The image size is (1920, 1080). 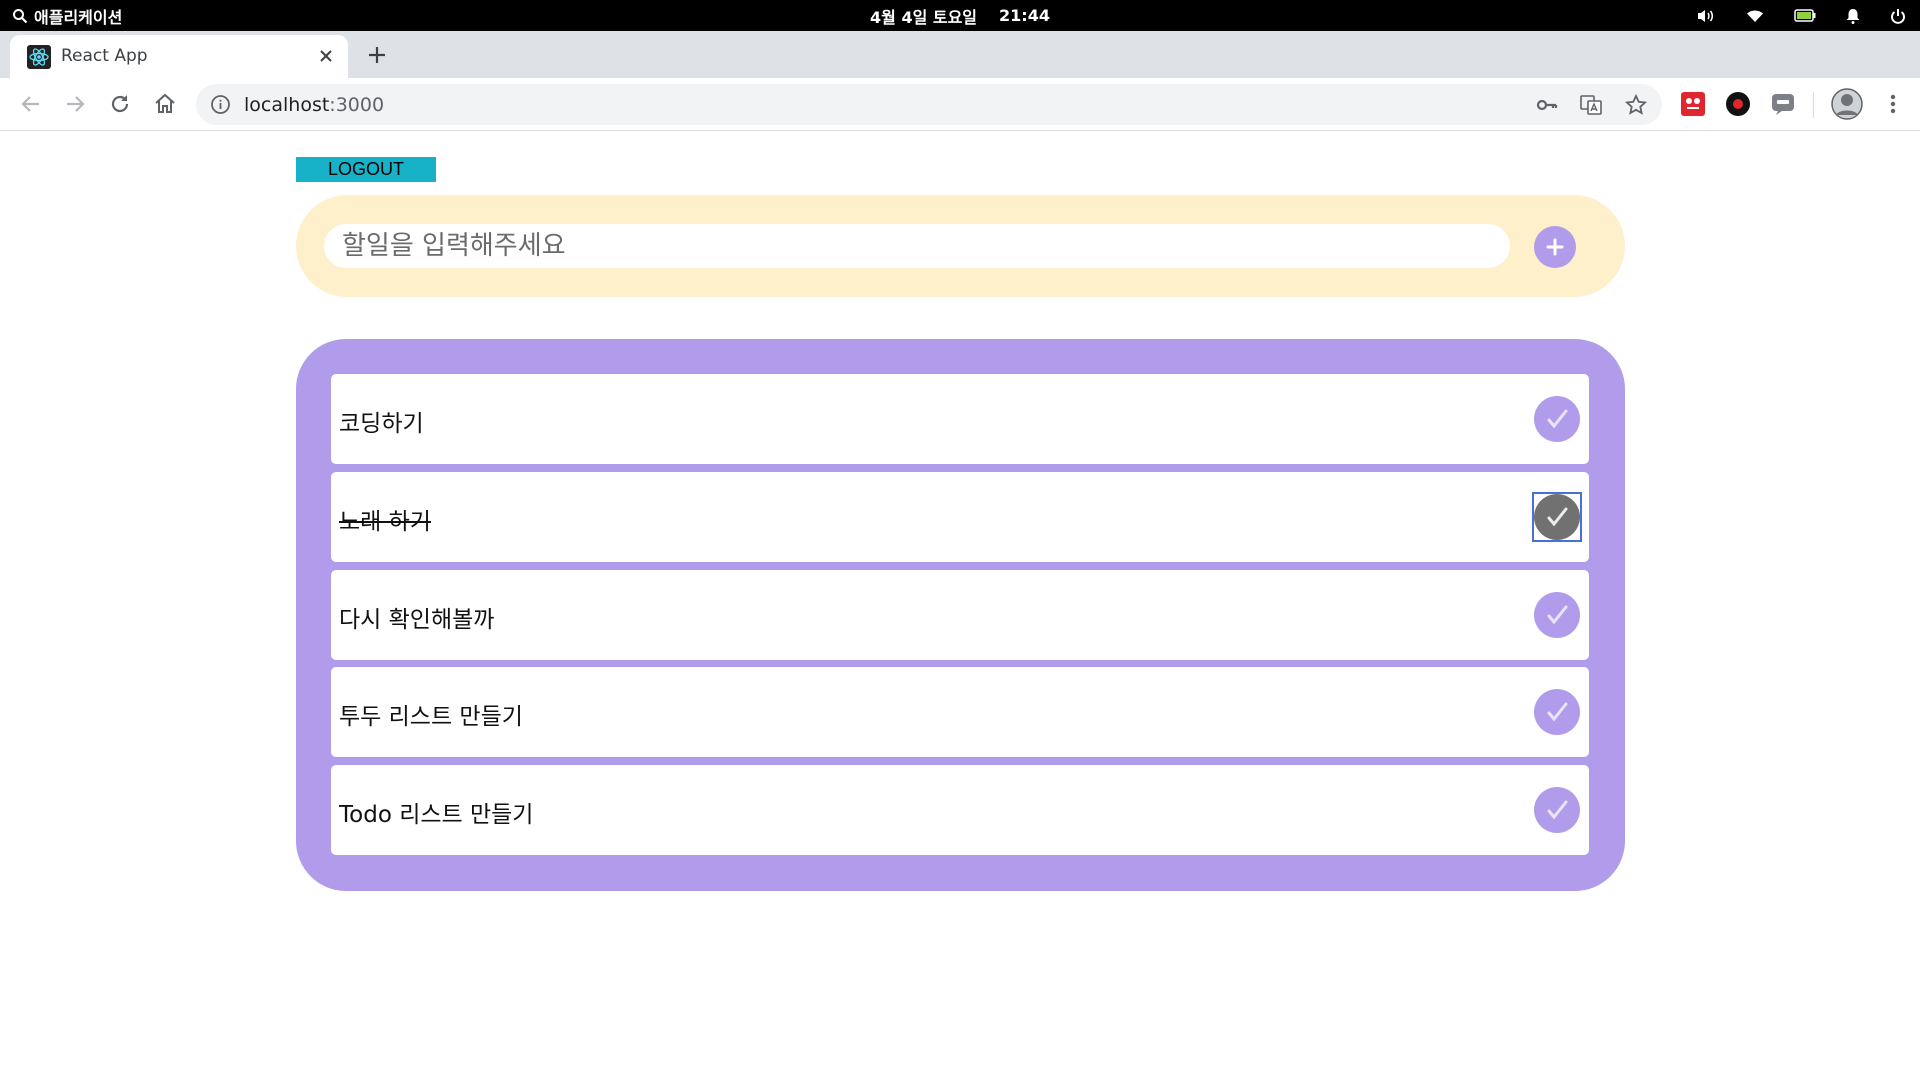 What do you see at coordinates (1755, 16) in the screenshot?
I see `wifi-icon` at bounding box center [1755, 16].